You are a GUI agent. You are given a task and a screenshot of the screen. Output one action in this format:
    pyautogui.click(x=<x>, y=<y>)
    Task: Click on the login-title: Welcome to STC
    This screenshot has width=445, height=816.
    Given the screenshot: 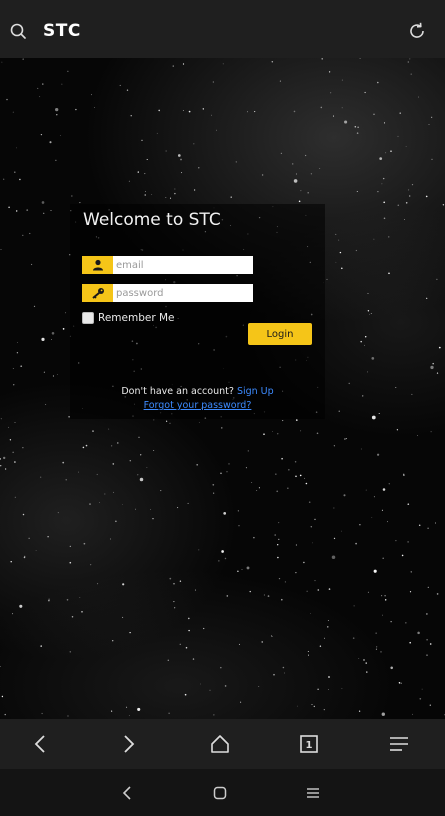 What is the action you would take?
    pyautogui.click(x=152, y=220)
    